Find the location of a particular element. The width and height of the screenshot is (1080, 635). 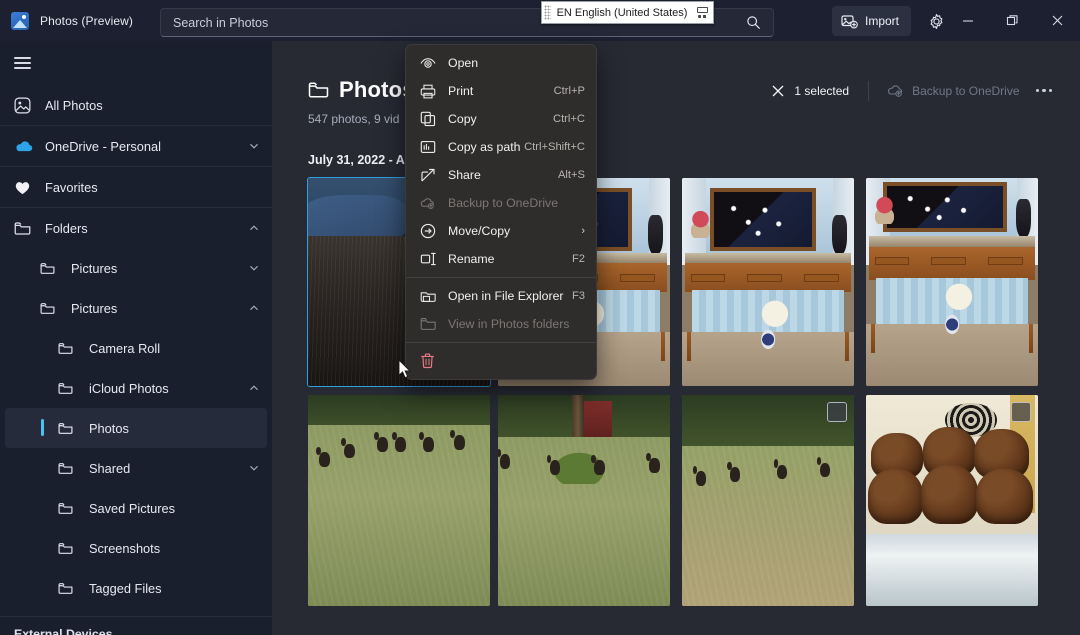

minimize-icon is located at coordinates (968, 21).